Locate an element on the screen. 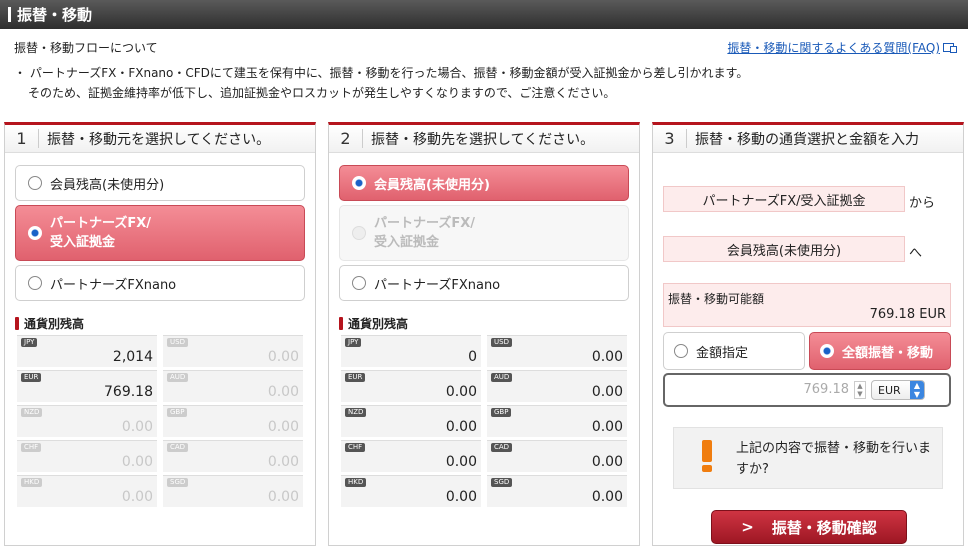 The width and height of the screenshot is (968, 546). faq-link: 振替・移動に関するよくある質問(FAQ) is located at coordinates (842, 47).